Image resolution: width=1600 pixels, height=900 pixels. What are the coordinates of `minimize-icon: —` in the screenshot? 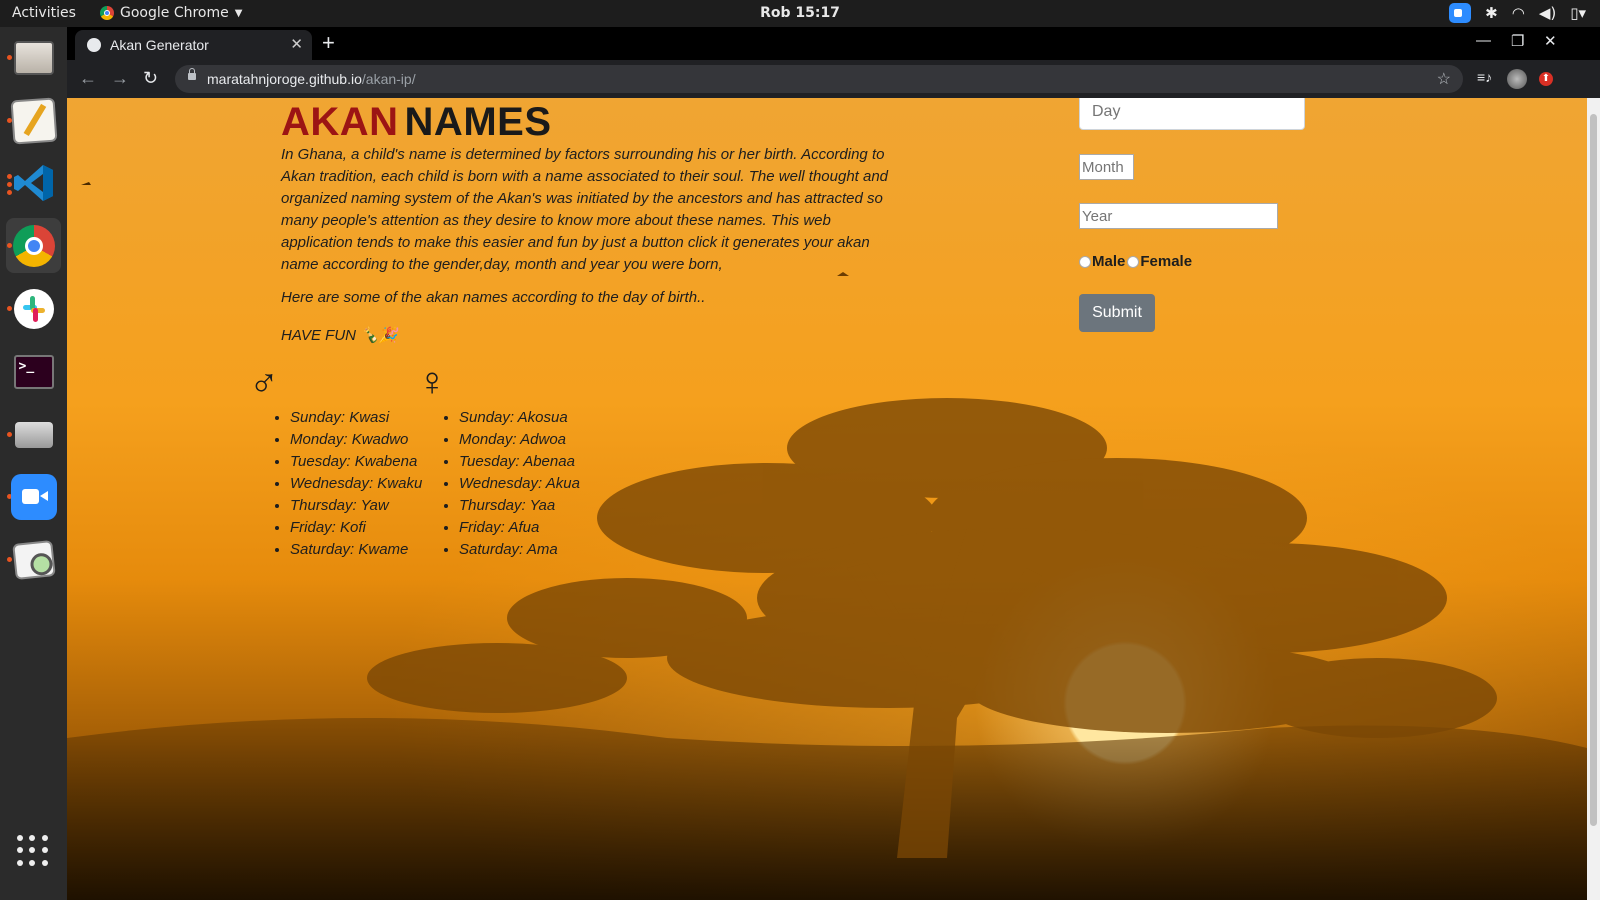 It's located at (1483, 40).